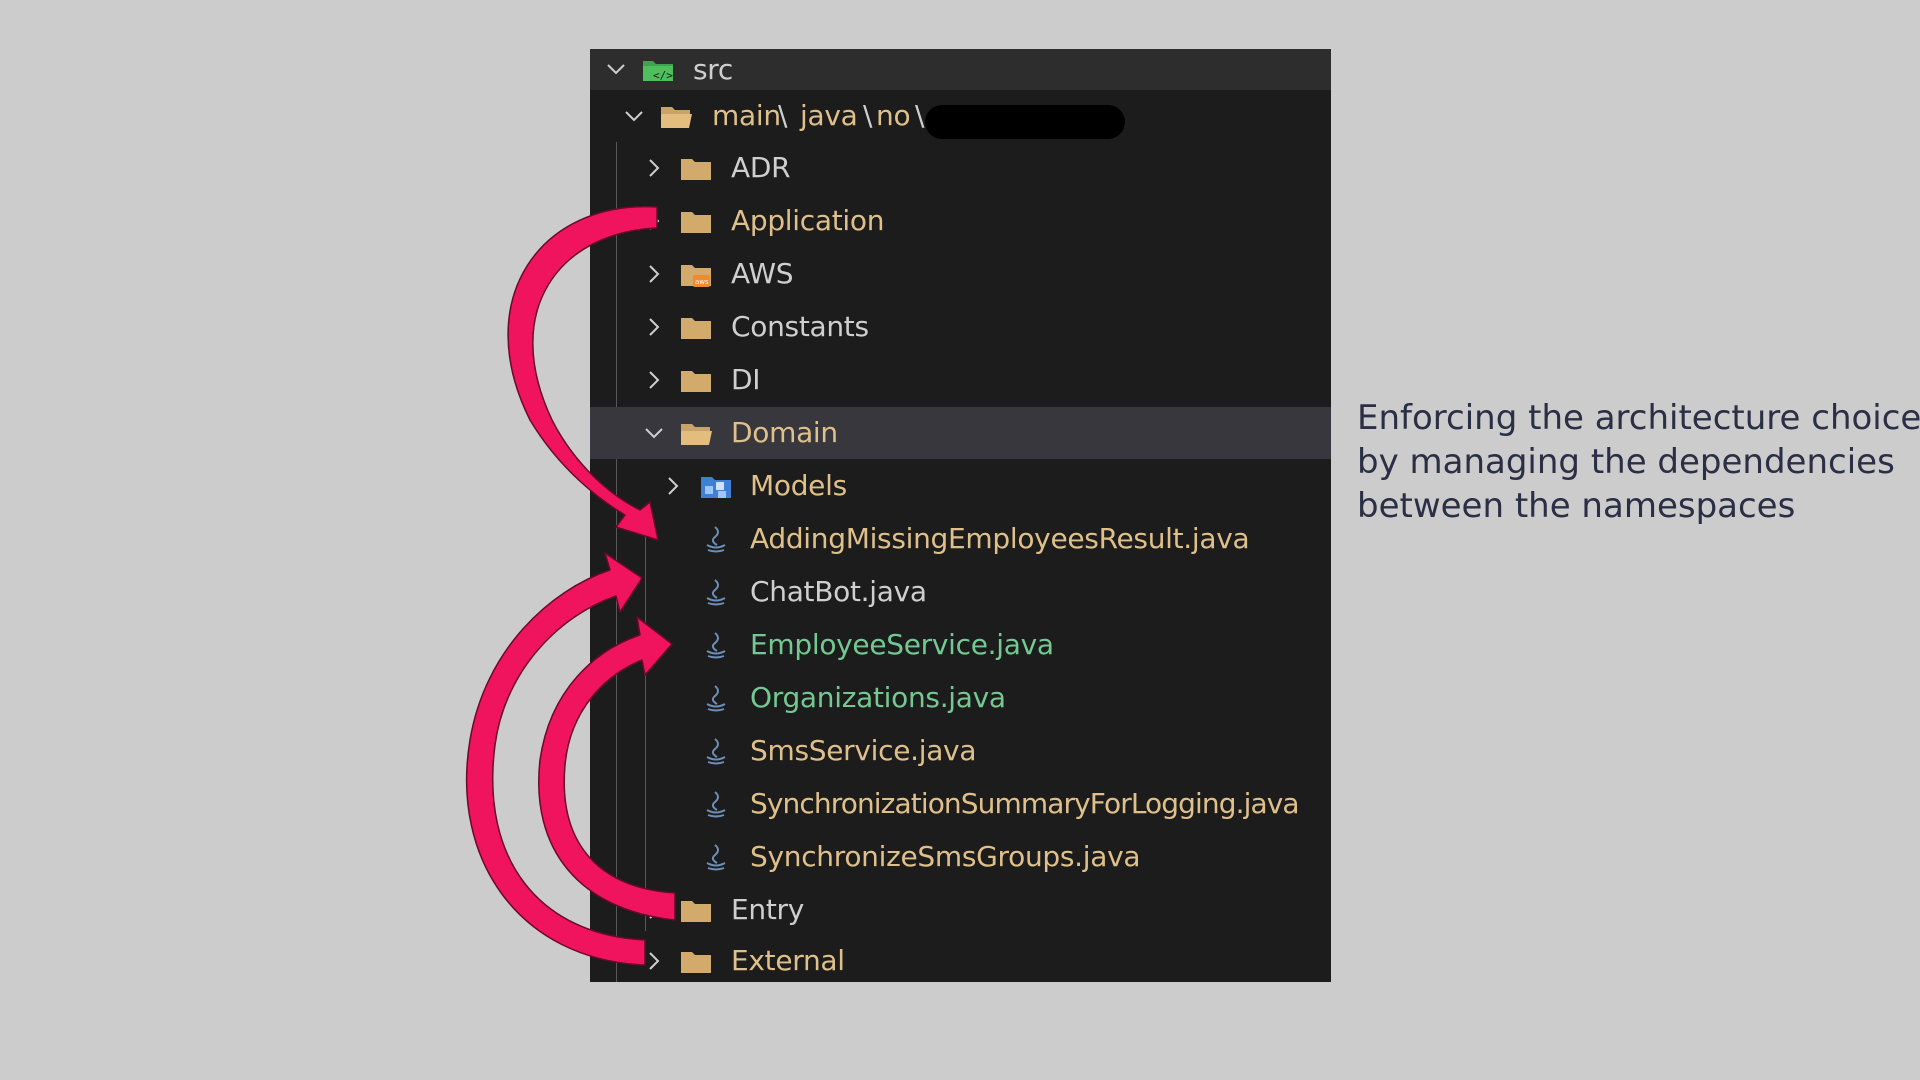 The width and height of the screenshot is (1920, 1080). I want to click on tree-item-label: SynchronizationSummaryForLogging.java, so click(1025, 803).